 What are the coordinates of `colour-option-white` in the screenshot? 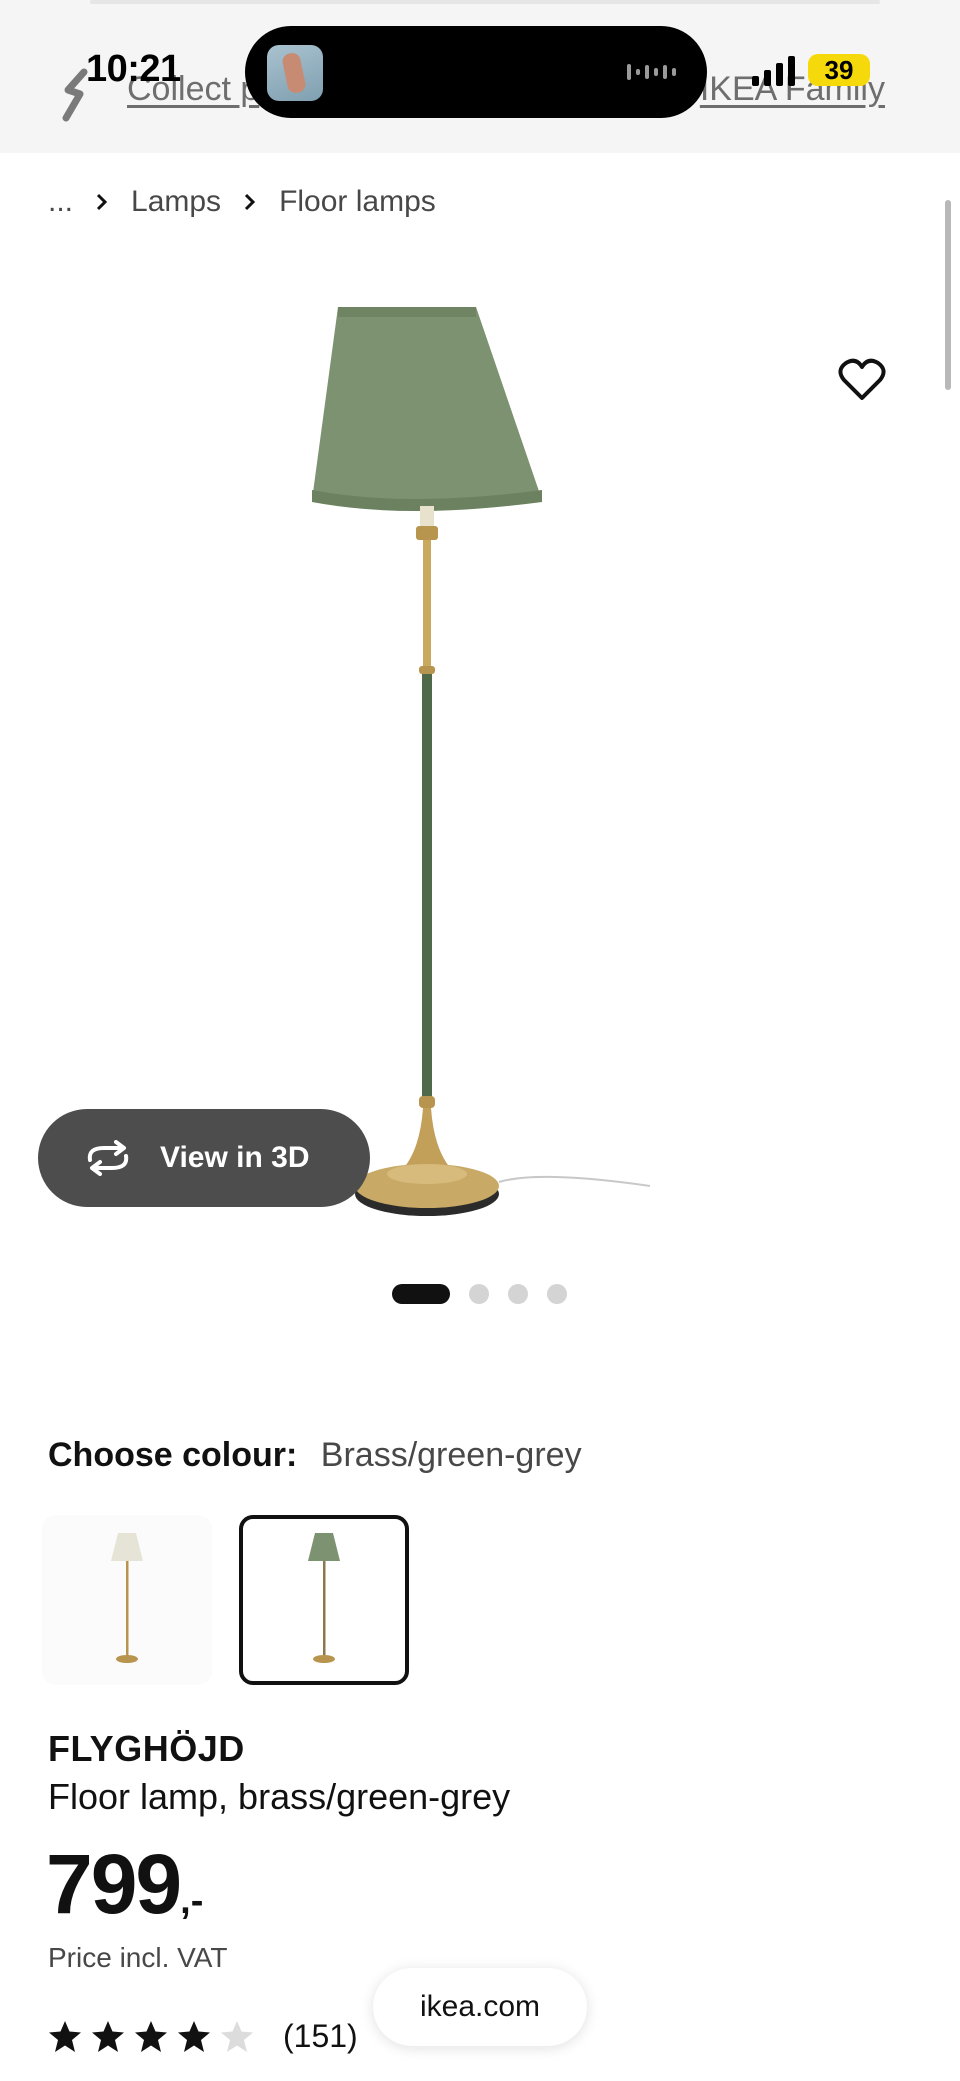 It's located at (127, 1600).